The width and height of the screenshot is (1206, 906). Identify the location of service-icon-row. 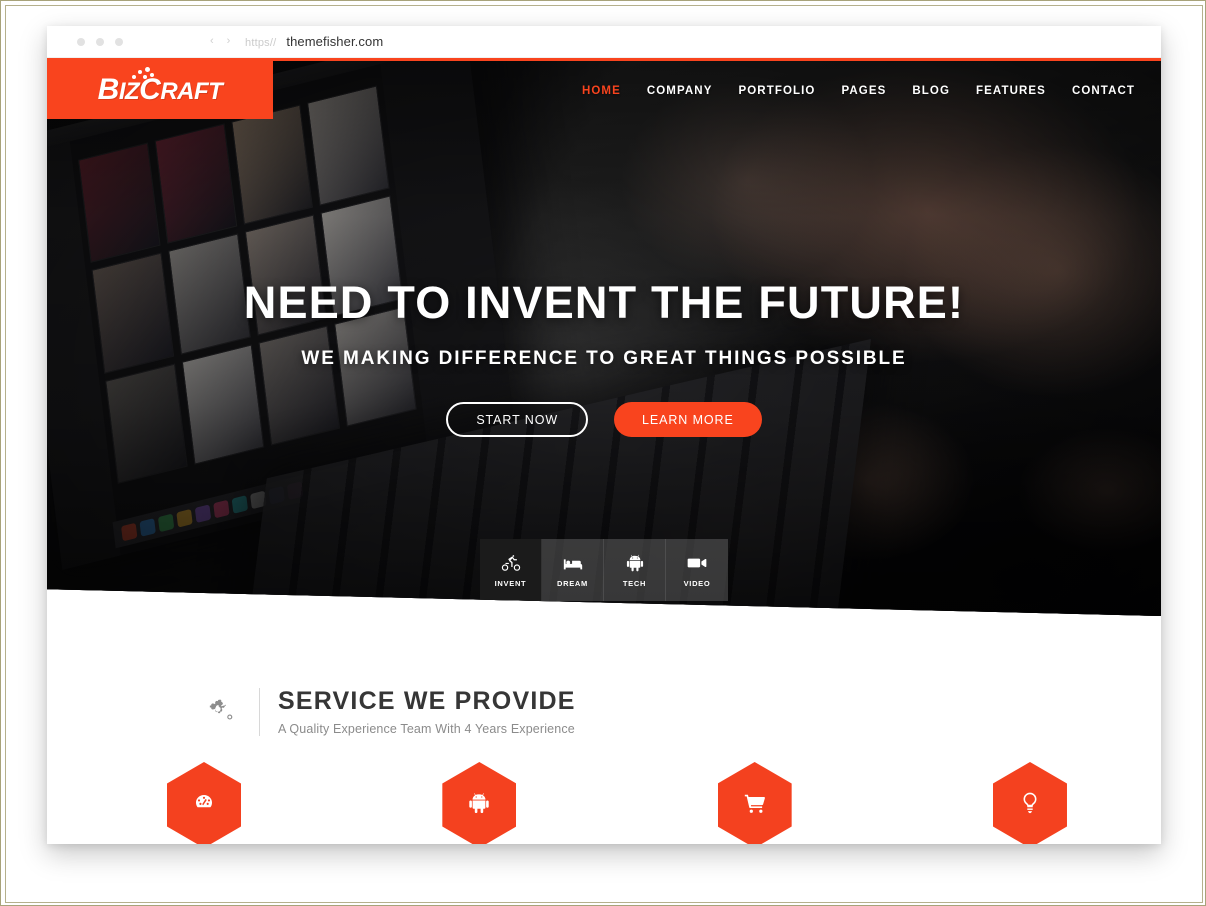
(617, 803).